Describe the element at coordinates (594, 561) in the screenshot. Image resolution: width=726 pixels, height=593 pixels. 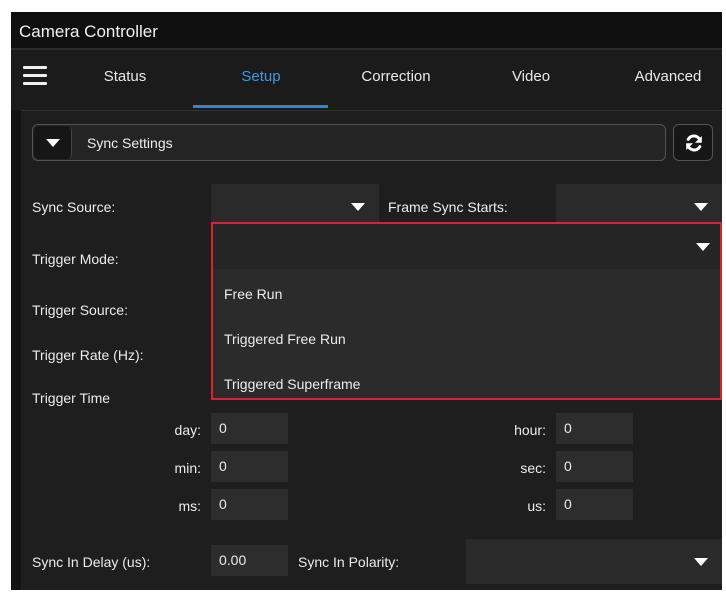
I see `sync-in-polarity-select` at that location.